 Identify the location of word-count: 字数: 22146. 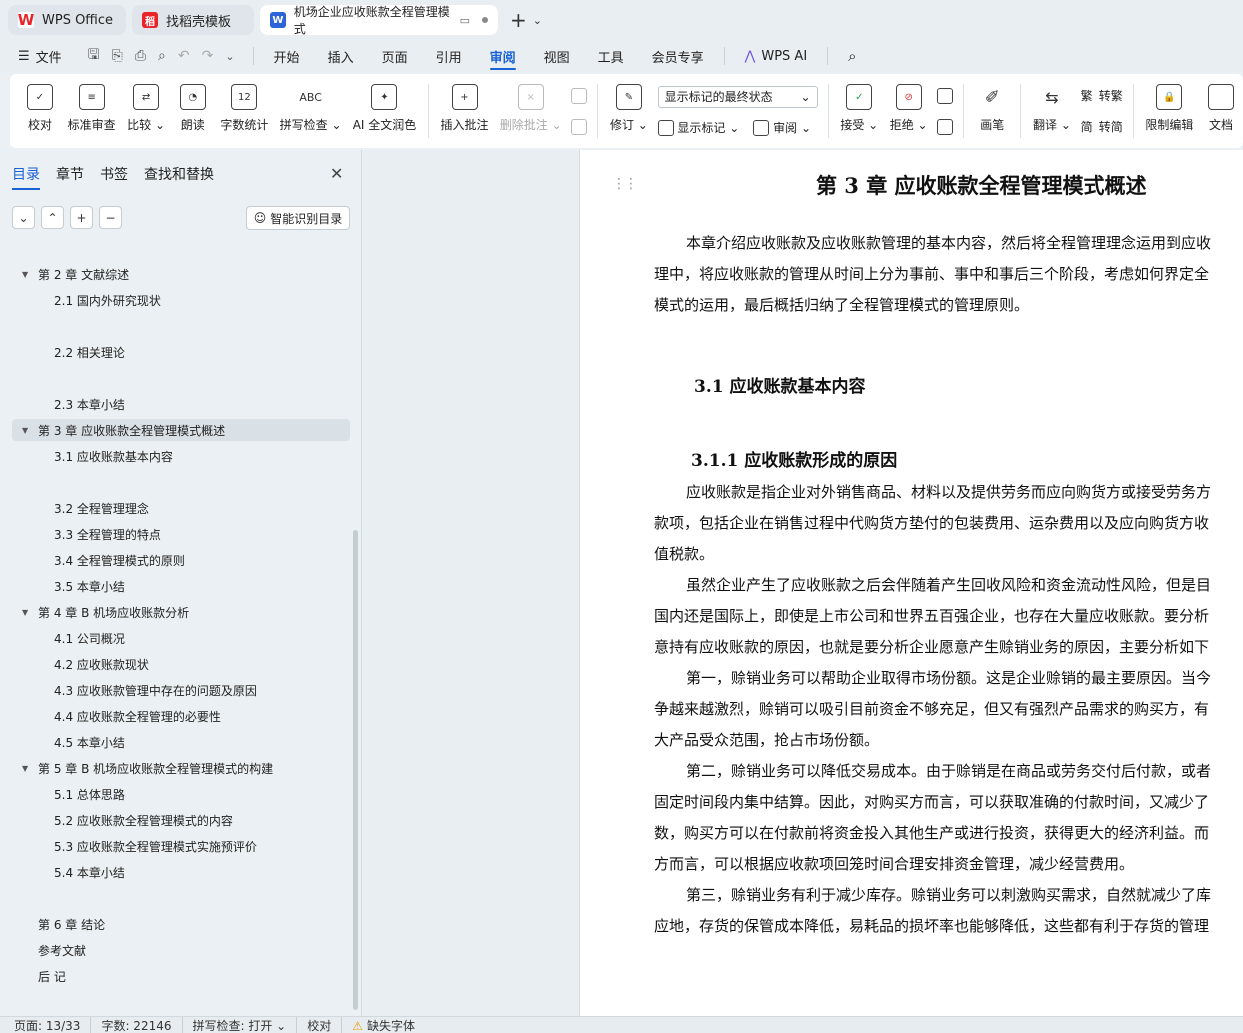
(142, 1024).